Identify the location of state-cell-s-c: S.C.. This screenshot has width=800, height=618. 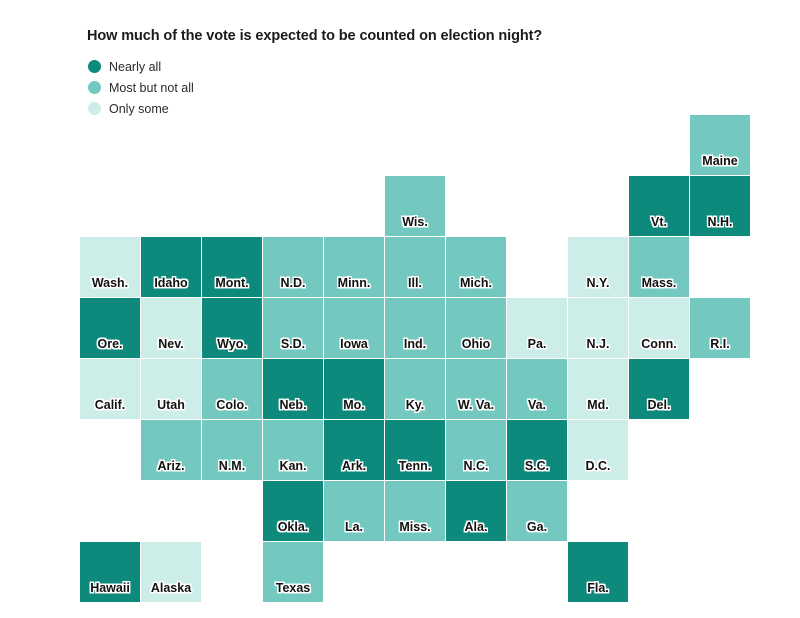
(537, 450).